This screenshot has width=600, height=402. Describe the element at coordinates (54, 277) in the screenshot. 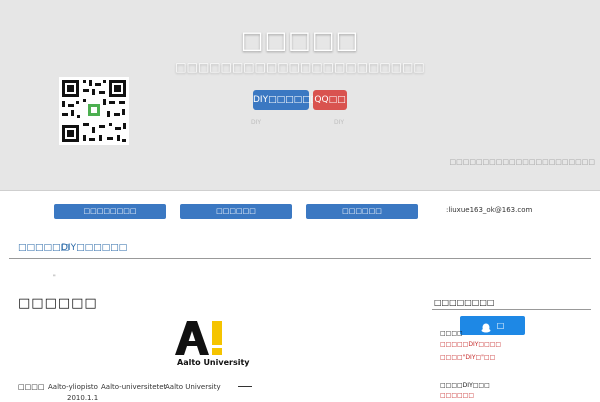

I see `marker-text: "` at that location.